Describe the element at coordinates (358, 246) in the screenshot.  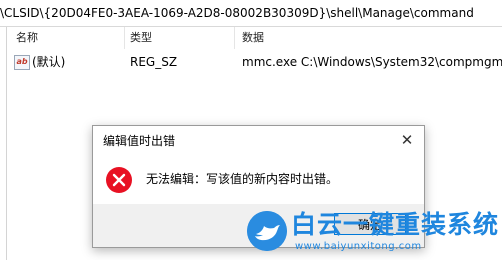
I see `watermark-url: www.baiyunxitong.com` at that location.